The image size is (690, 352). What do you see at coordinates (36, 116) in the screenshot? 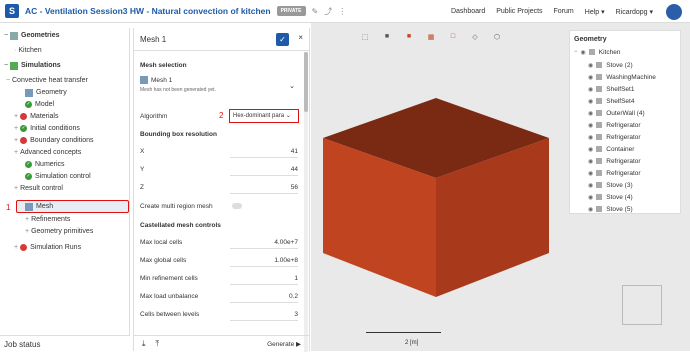
I see `tree-materials: + Materials` at bounding box center [36, 116].